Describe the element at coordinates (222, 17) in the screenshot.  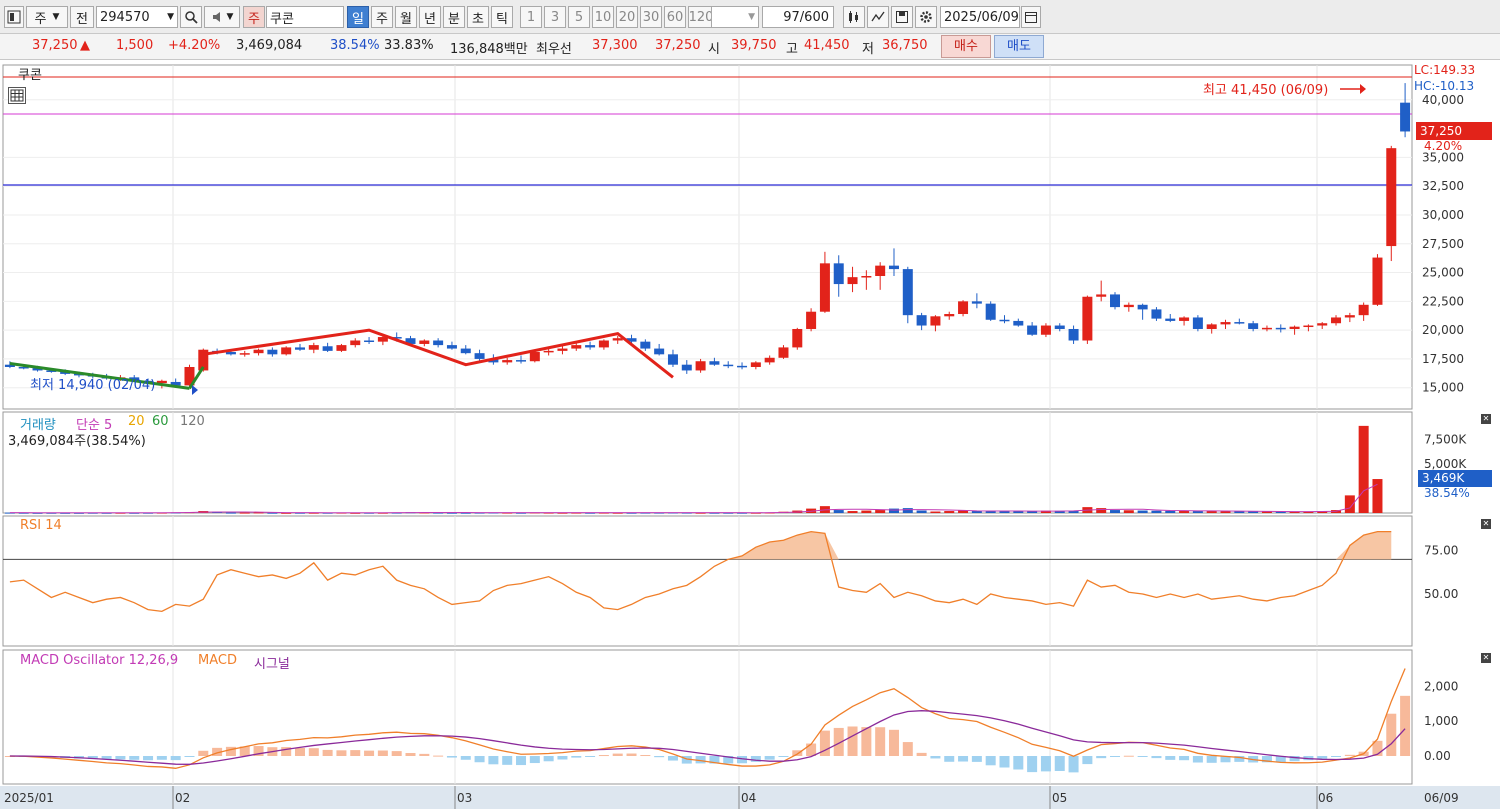
I see `speaker-icon: ▼` at that location.